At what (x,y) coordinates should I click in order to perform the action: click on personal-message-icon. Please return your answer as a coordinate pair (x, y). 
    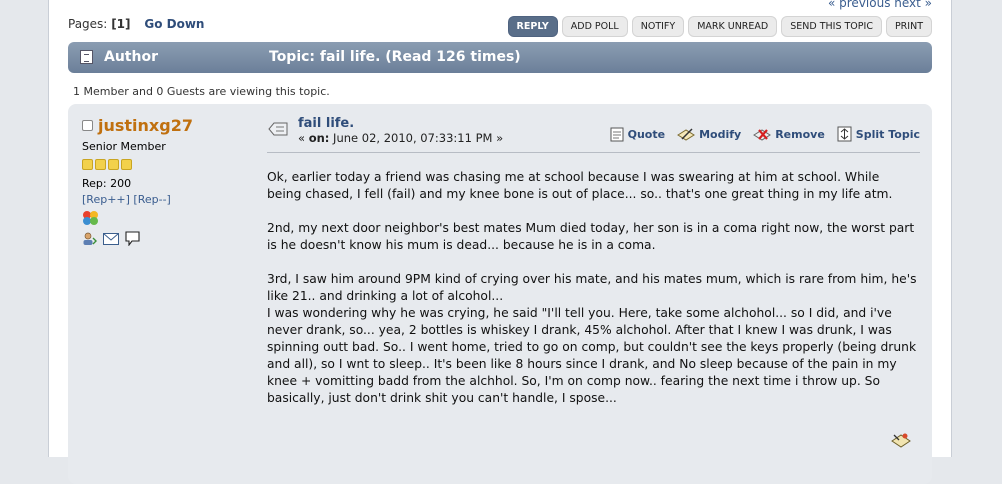
    Looking at the image, I should click on (132, 240).